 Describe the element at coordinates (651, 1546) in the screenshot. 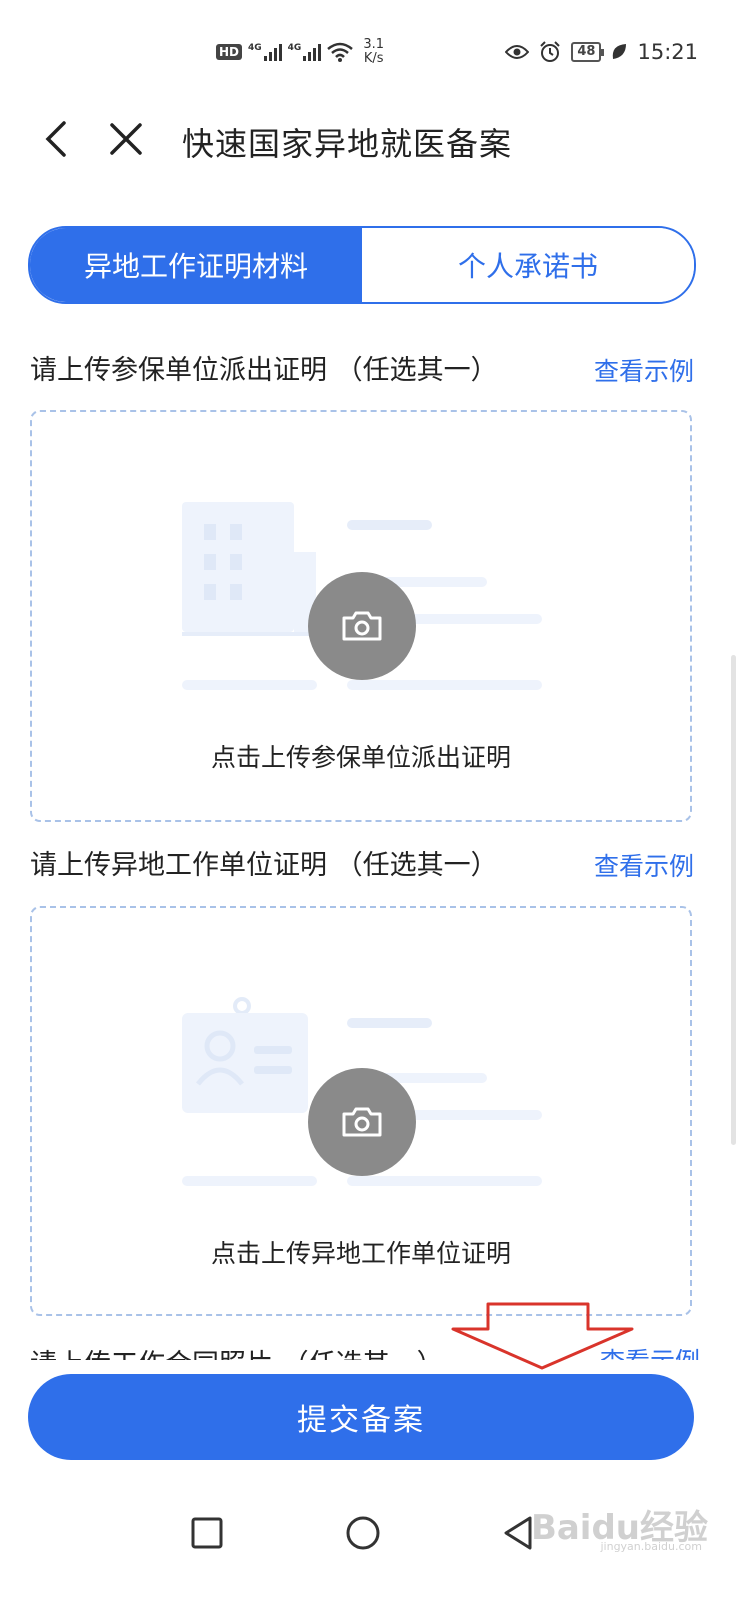

I see `watermark-subtext: jingyan.baidu.com` at that location.